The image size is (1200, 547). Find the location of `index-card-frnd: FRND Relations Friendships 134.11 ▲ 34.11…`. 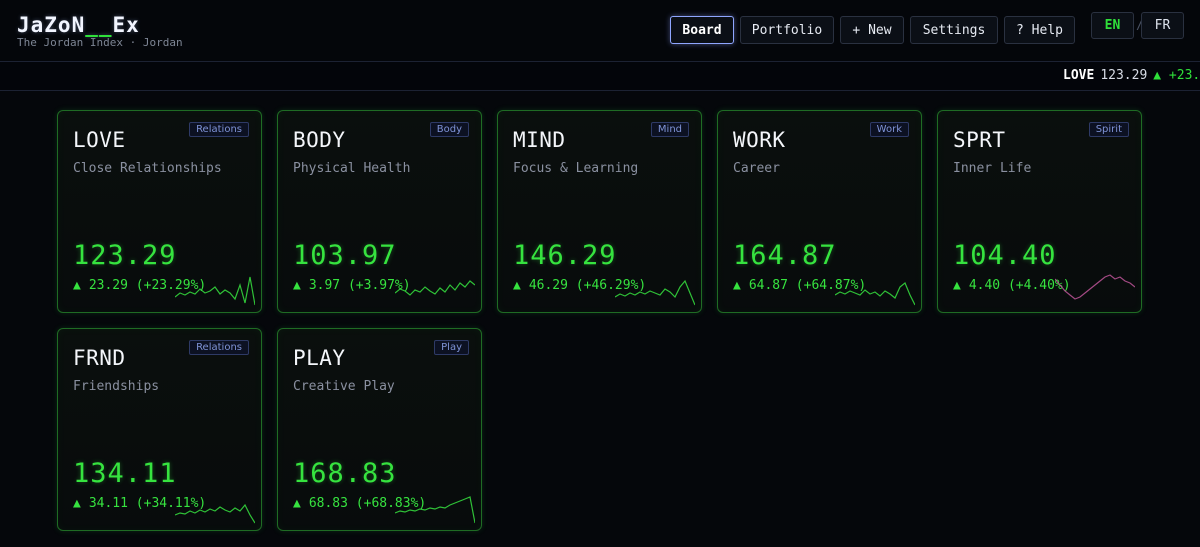

index-card-frnd: FRND Relations Friendships 134.11 ▲ 34.11… is located at coordinates (159, 429).